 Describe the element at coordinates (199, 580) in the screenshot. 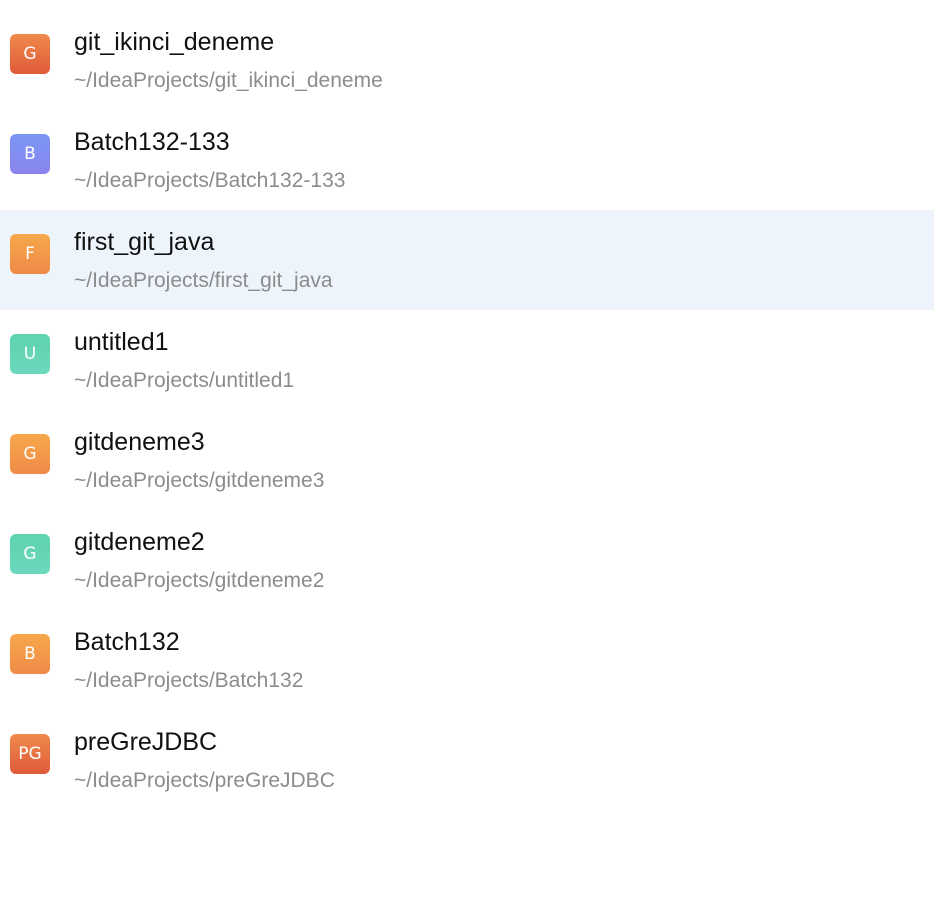

I see `project-path: ~/IdeaProjects/gitdeneme2` at that location.